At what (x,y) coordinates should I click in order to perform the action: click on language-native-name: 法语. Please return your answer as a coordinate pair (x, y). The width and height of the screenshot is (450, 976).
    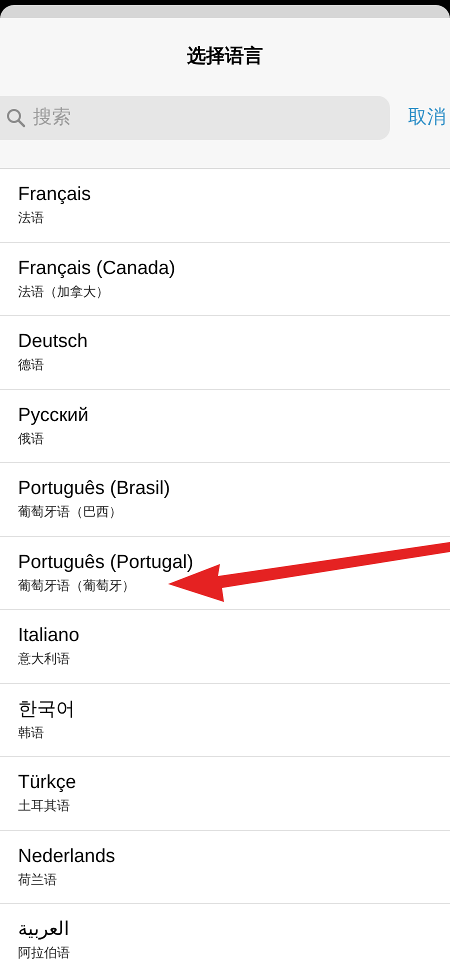
    Looking at the image, I should click on (31, 218).